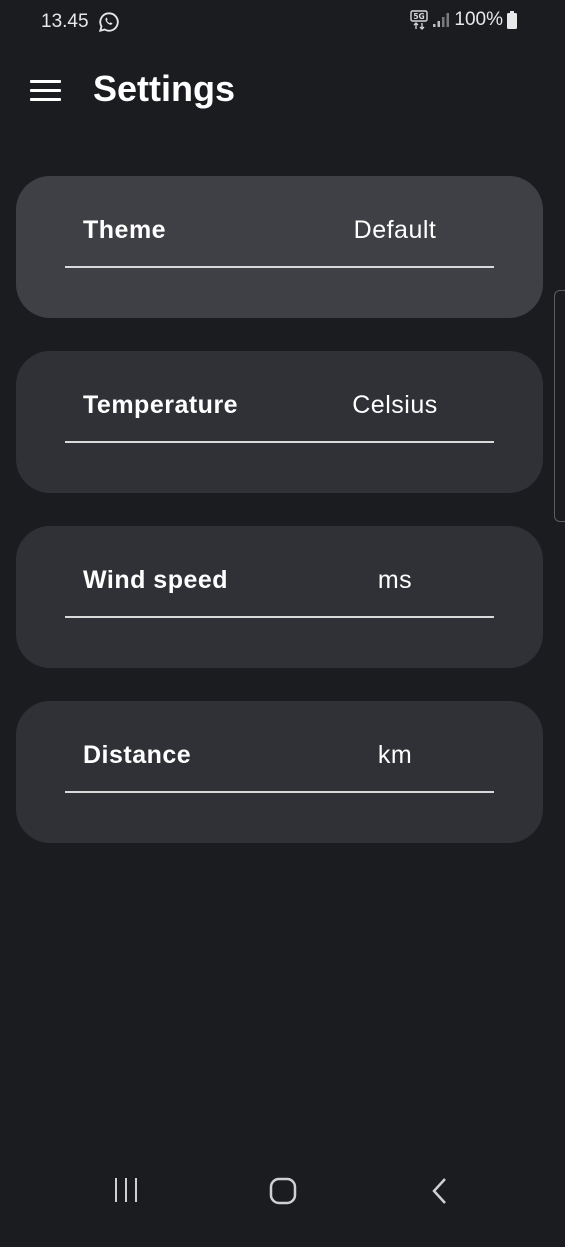 The image size is (565, 1247). Describe the element at coordinates (137, 755) in the screenshot. I see `setting-label: Distance` at that location.